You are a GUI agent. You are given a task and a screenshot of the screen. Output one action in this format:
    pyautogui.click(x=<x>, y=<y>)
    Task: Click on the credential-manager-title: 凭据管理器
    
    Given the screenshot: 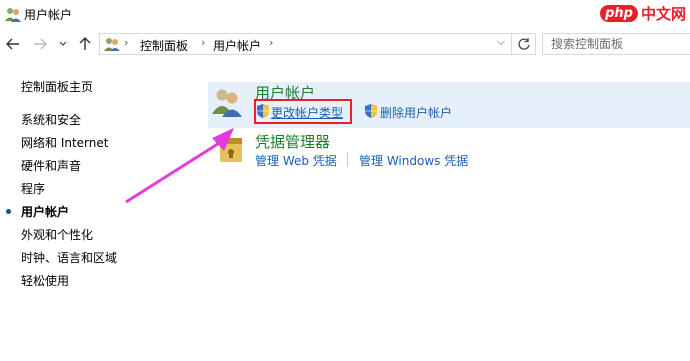 What is the action you would take?
    pyautogui.click(x=292, y=141)
    